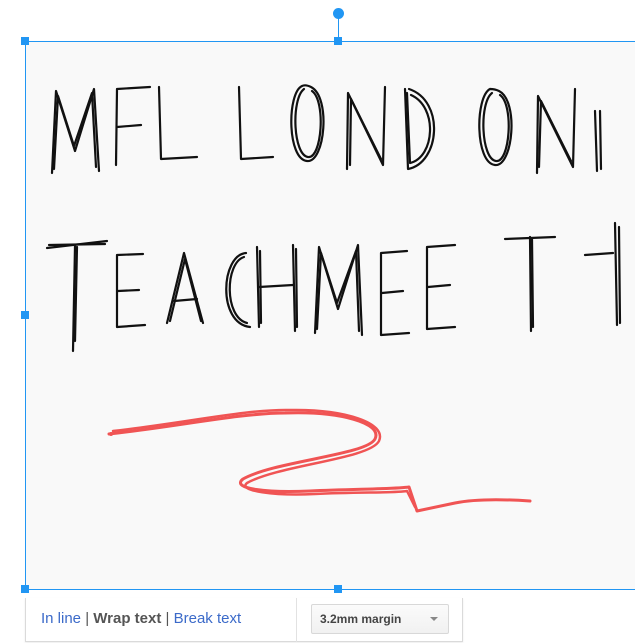 The height and width of the screenshot is (643, 635). I want to click on selection-border-bottom, so click(330, 589).